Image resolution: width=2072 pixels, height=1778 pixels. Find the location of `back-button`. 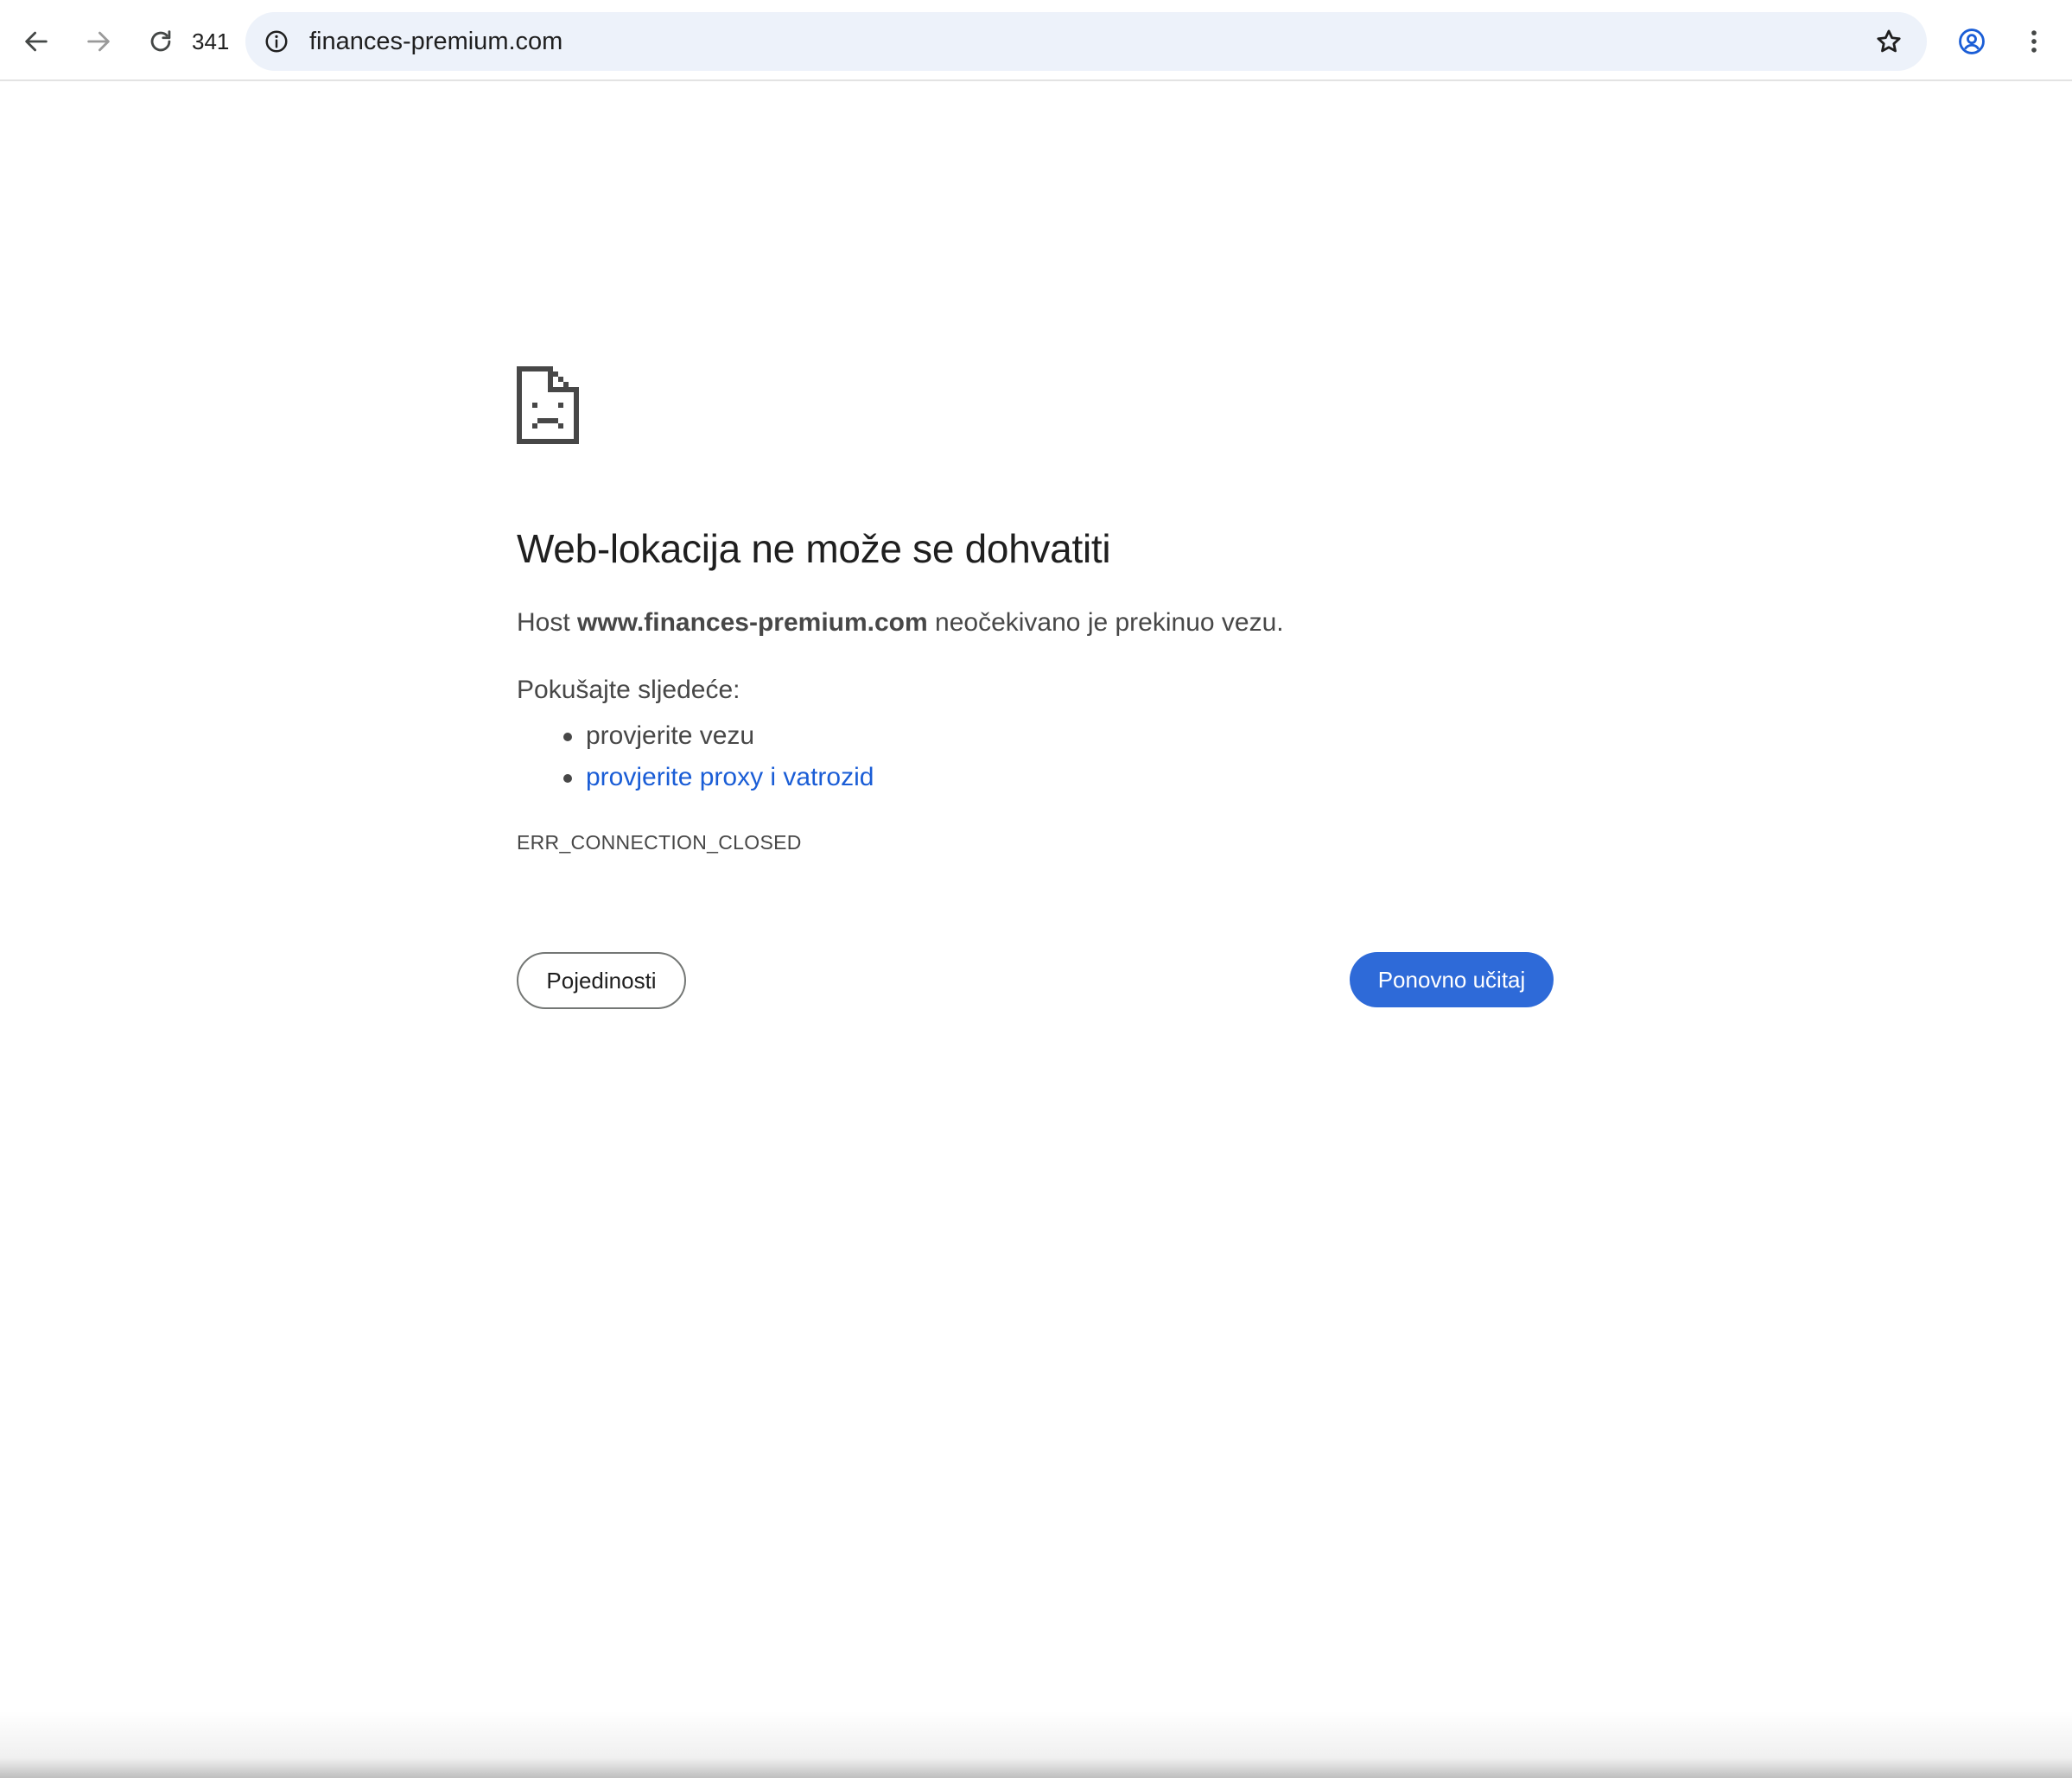

back-button is located at coordinates (36, 41).